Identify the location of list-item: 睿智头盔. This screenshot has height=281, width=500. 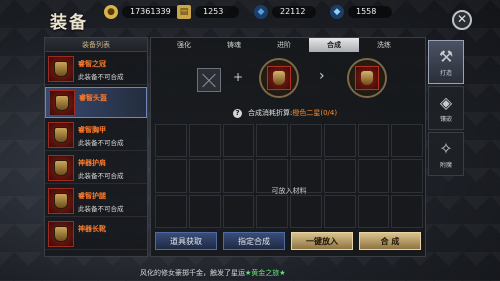
(96, 102).